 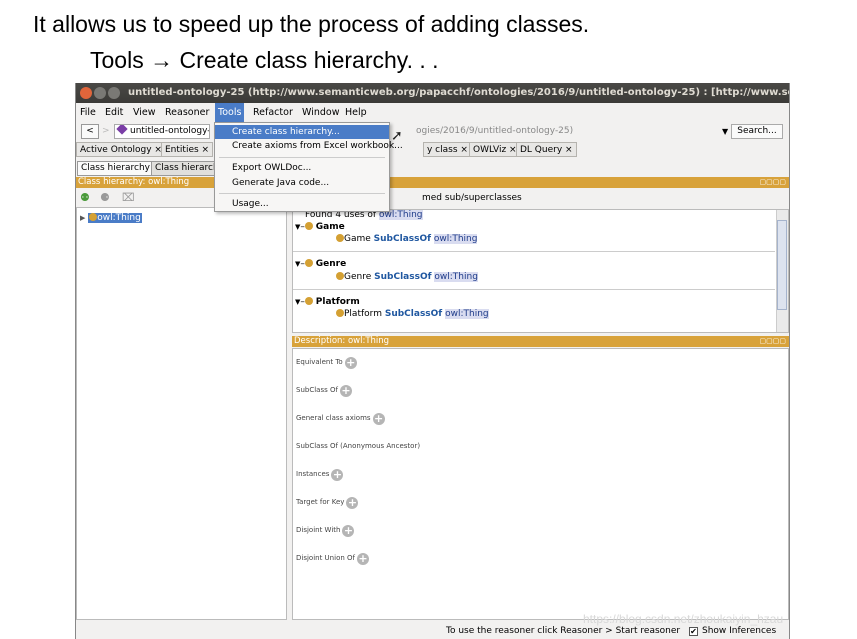 I want to click on menu-view: View, so click(x=144, y=112).